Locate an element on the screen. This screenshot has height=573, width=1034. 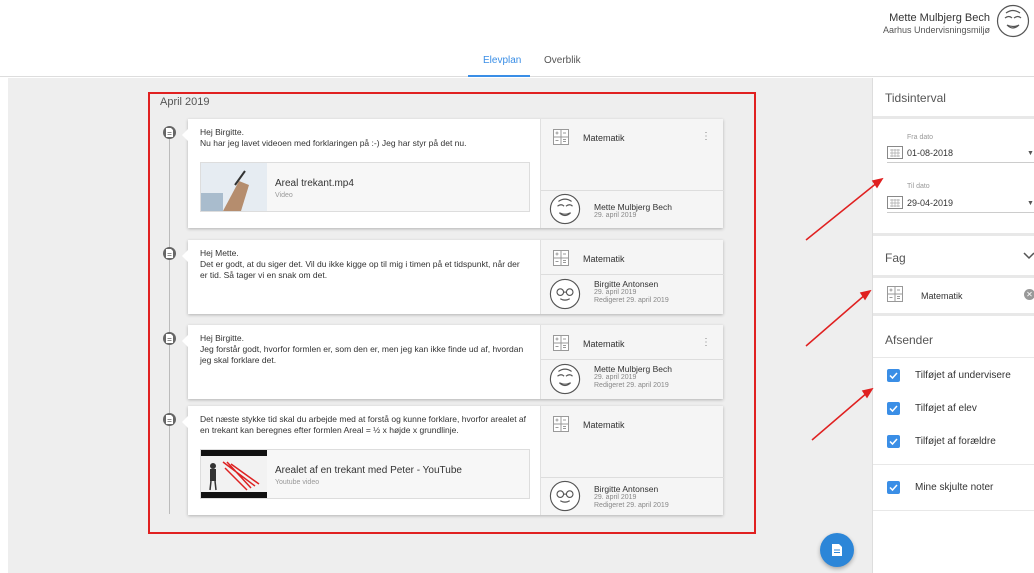
author-name: Mette Mulbjerg Bech is located at coordinates (633, 207).